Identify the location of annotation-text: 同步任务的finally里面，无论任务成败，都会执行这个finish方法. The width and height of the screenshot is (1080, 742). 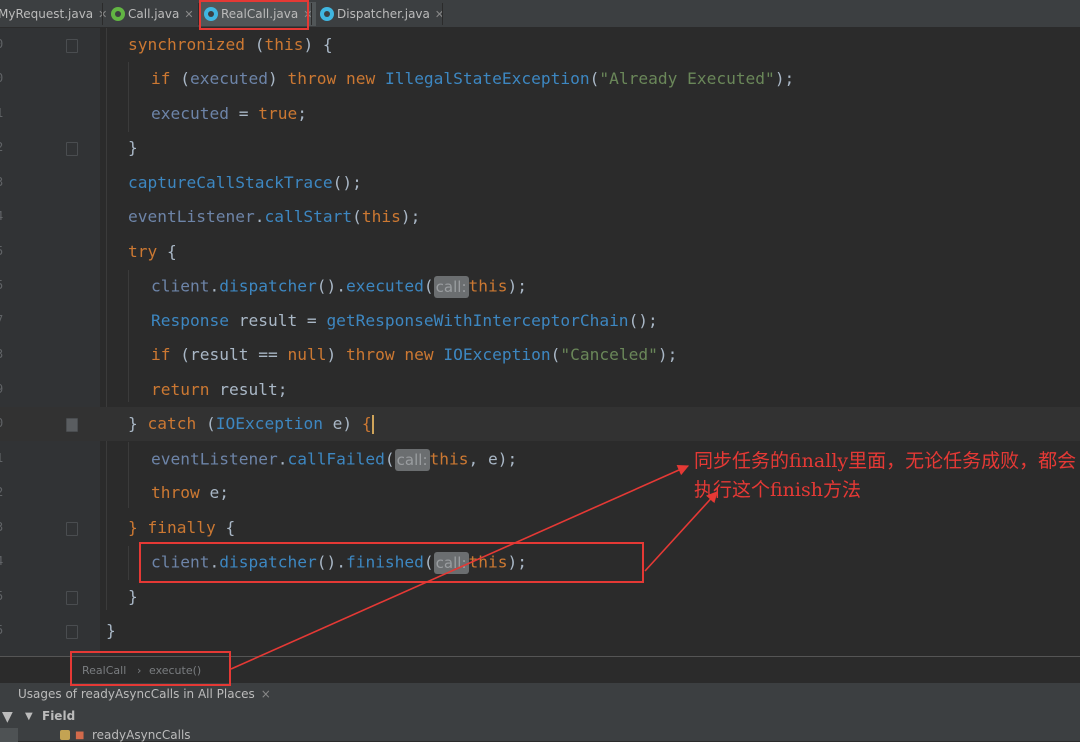
(885, 475).